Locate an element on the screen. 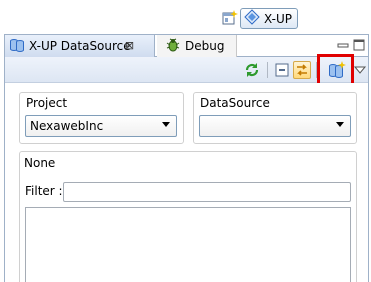  datasource-select is located at coordinates (275, 126).